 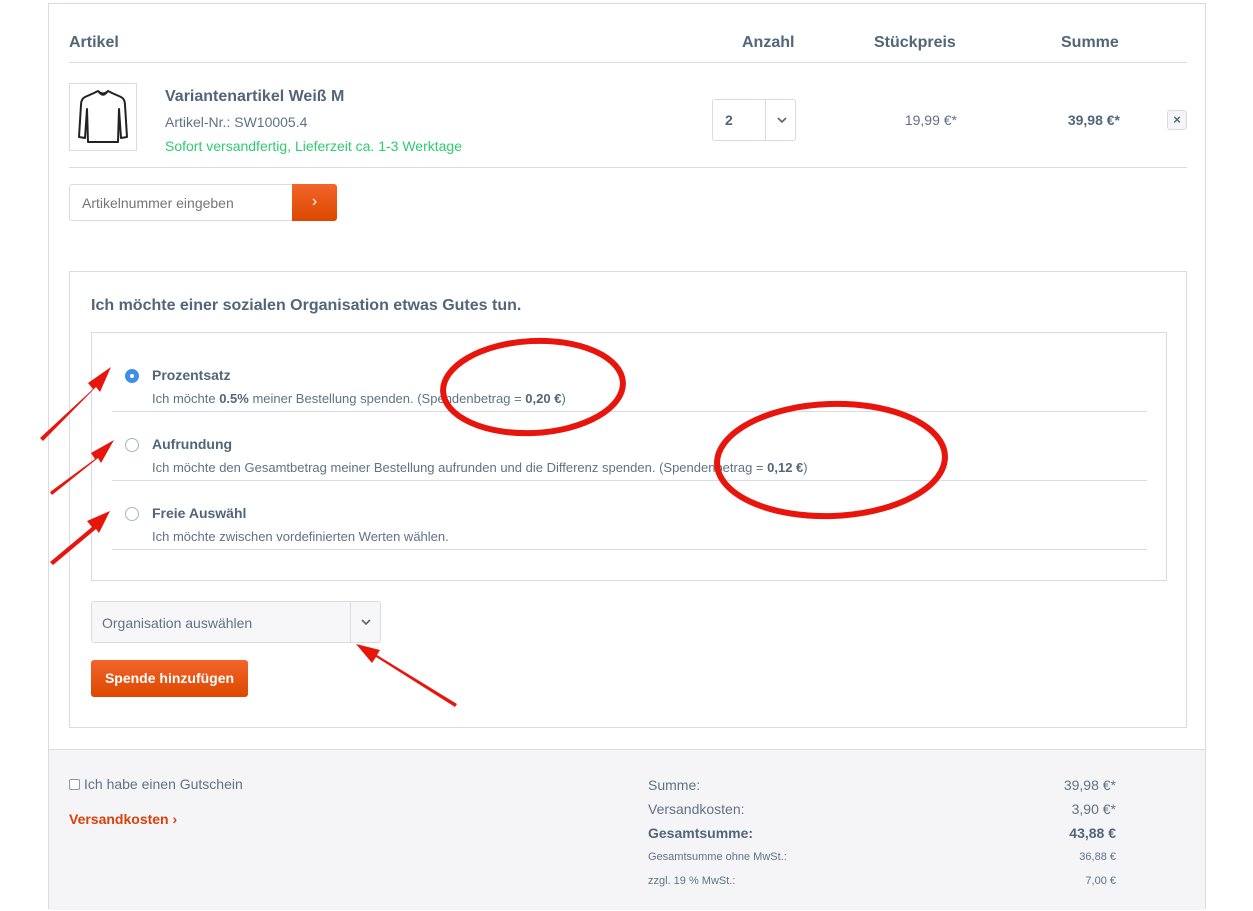 What do you see at coordinates (729, 120) in the screenshot?
I see `quantity-value: 2` at bounding box center [729, 120].